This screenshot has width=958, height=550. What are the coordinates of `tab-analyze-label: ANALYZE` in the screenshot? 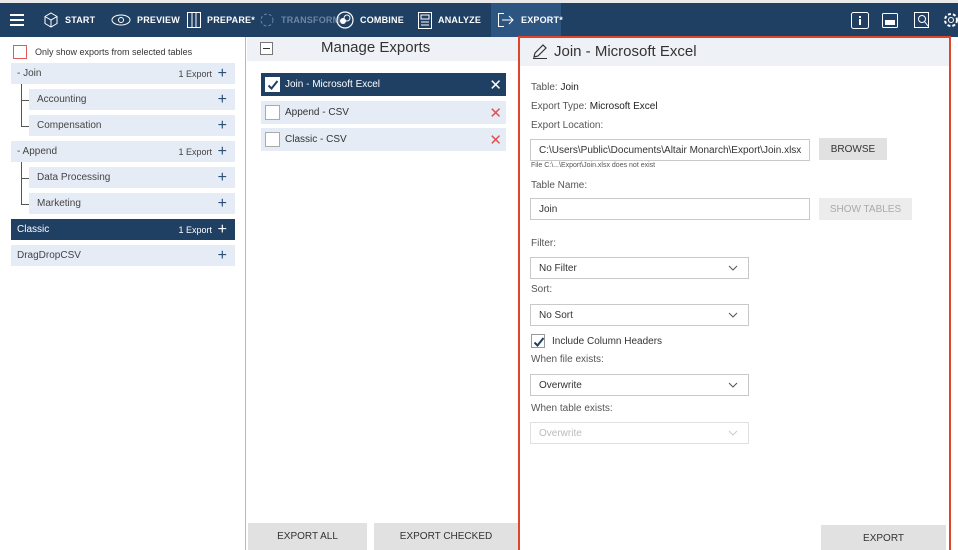 It's located at (460, 20).